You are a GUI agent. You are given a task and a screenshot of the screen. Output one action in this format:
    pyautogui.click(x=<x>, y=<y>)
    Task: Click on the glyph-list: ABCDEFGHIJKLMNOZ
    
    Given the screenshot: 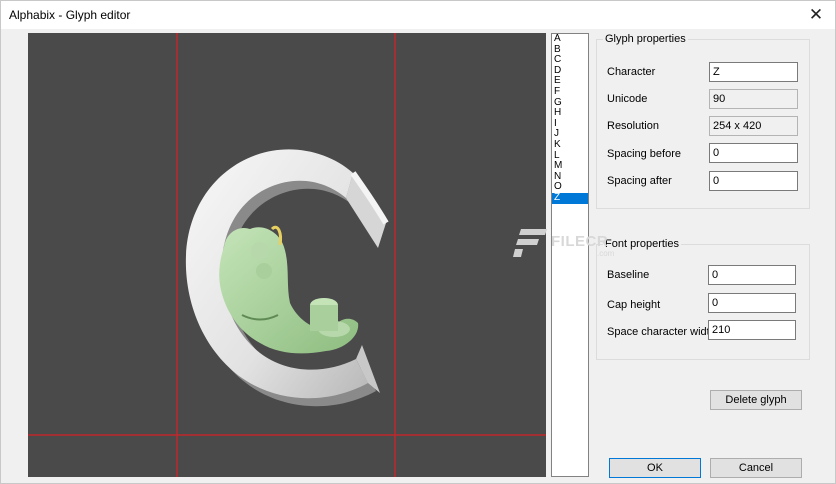 What is the action you would take?
    pyautogui.click(x=570, y=255)
    